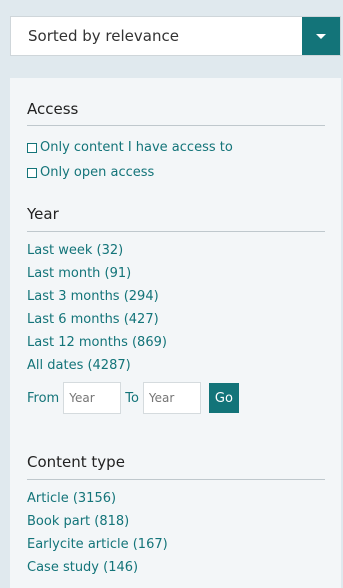  I want to click on year-option-last-6-months: Last 6 months (427), so click(93, 319).